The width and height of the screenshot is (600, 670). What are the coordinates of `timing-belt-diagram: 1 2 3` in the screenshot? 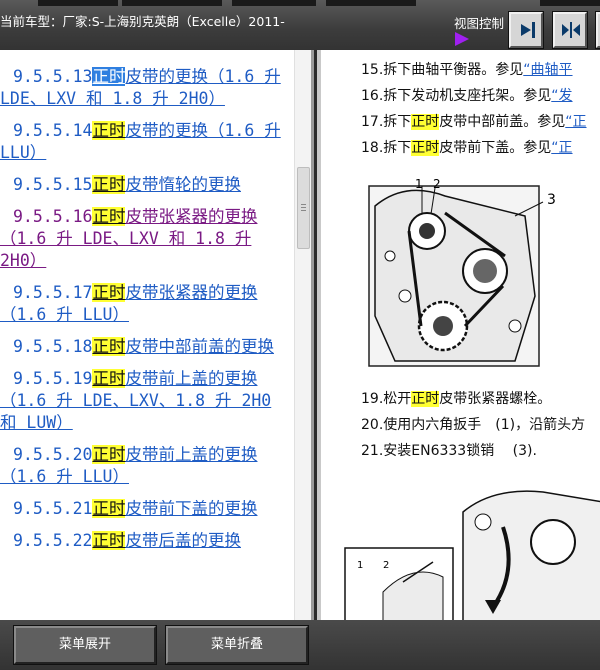 It's located at (462, 272).